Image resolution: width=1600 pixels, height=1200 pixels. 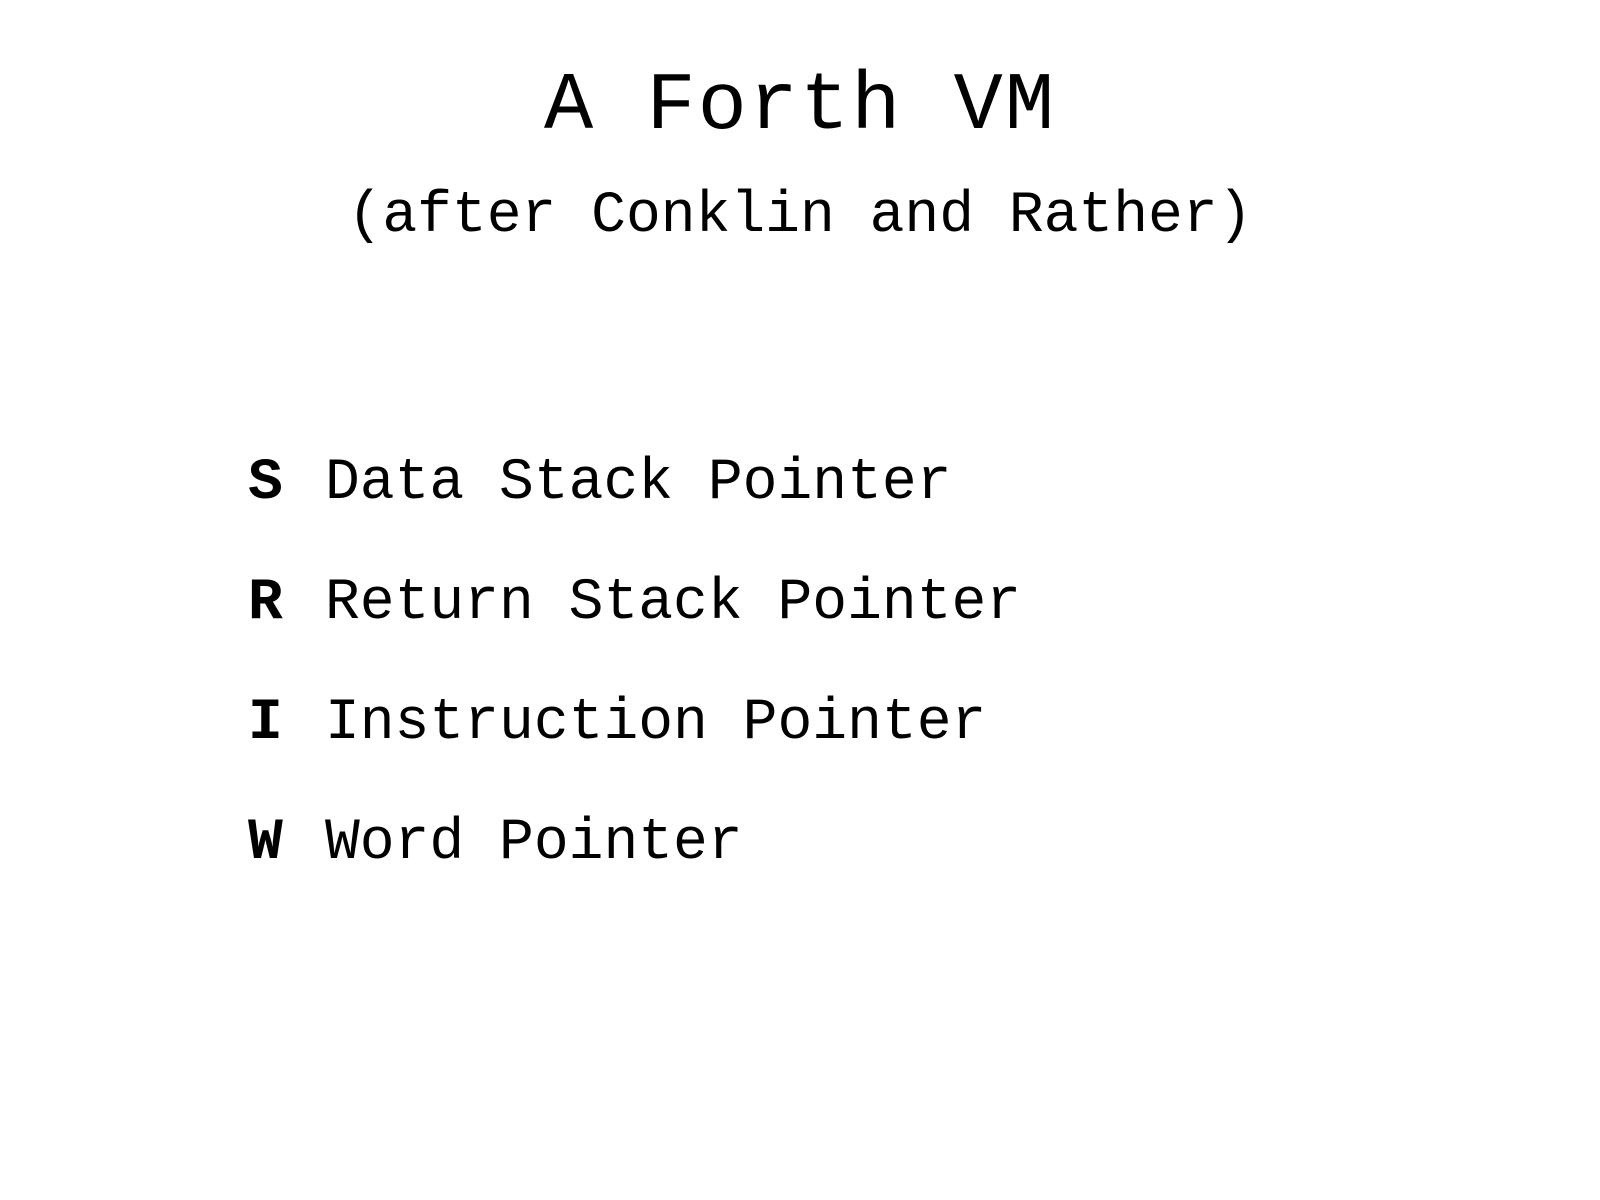 What do you see at coordinates (673, 603) in the screenshot?
I see `register-description: Return Stack Pointer` at bounding box center [673, 603].